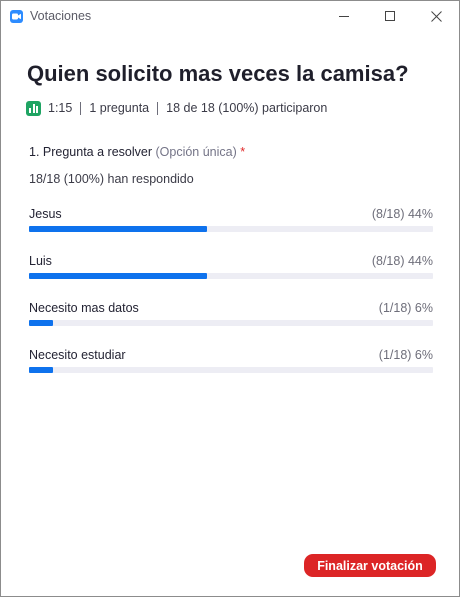  Describe the element at coordinates (230, 16) in the screenshot. I see `title-bar: Votaciones` at that location.